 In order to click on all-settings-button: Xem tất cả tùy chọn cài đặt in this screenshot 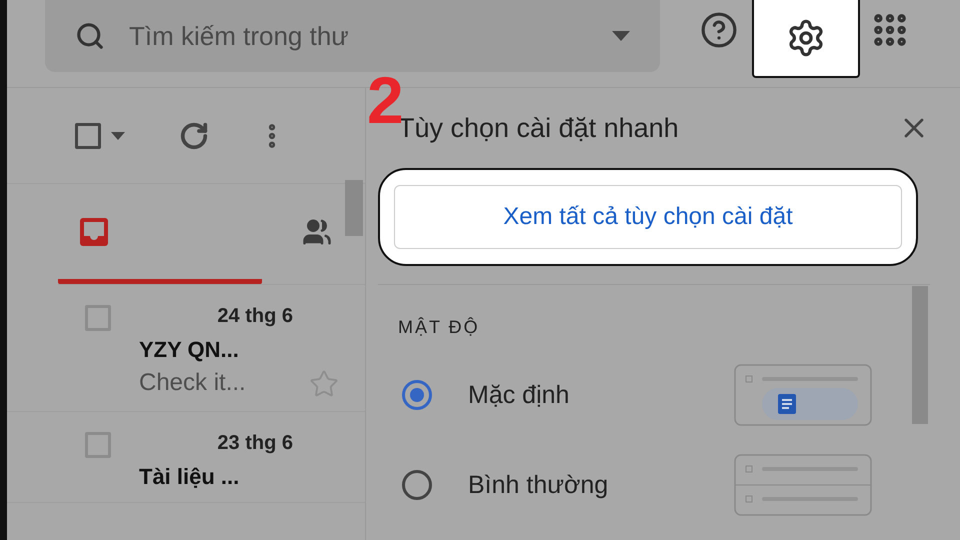, I will do `click(648, 217)`.